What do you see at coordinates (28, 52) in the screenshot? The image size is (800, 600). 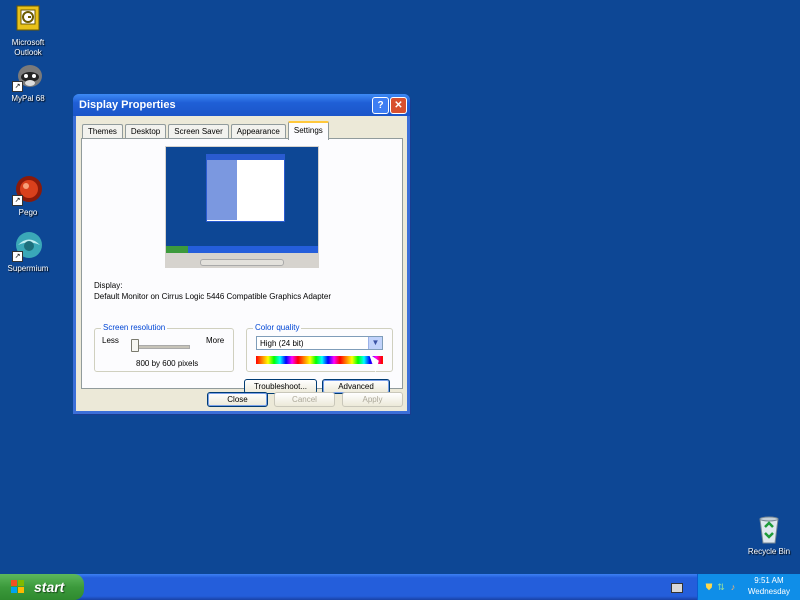 I see `desktop-icon-label: Outlook` at bounding box center [28, 52].